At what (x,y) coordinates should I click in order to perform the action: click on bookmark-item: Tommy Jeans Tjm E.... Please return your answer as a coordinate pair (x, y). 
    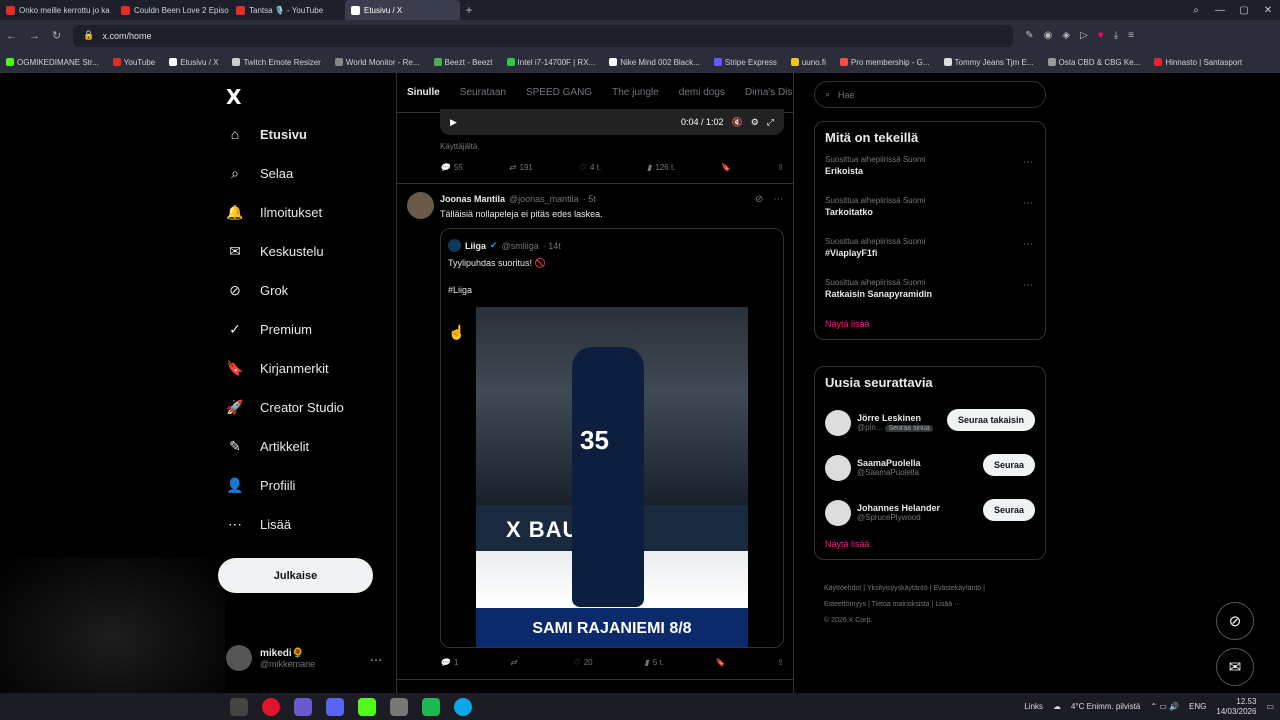
    Looking at the image, I should click on (988, 62).